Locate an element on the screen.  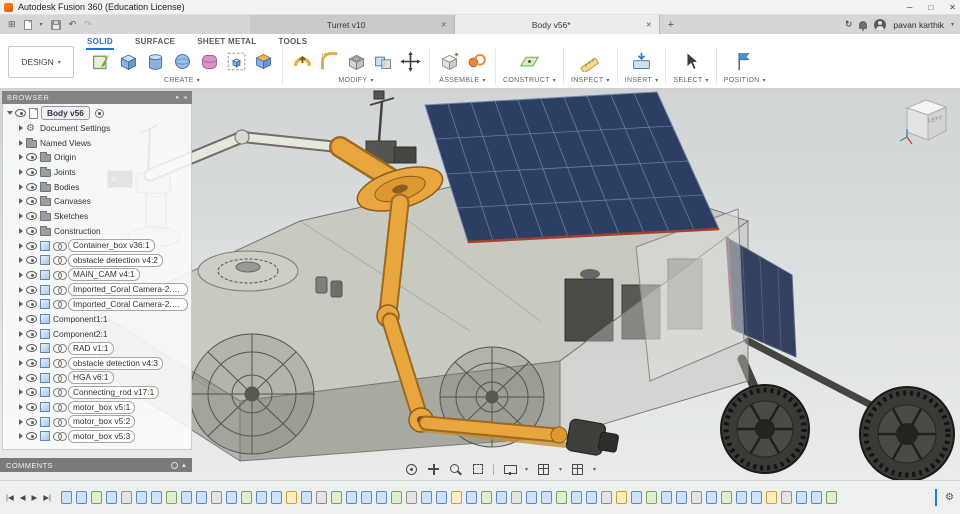
create-box-icon is located at coordinates (128, 62).